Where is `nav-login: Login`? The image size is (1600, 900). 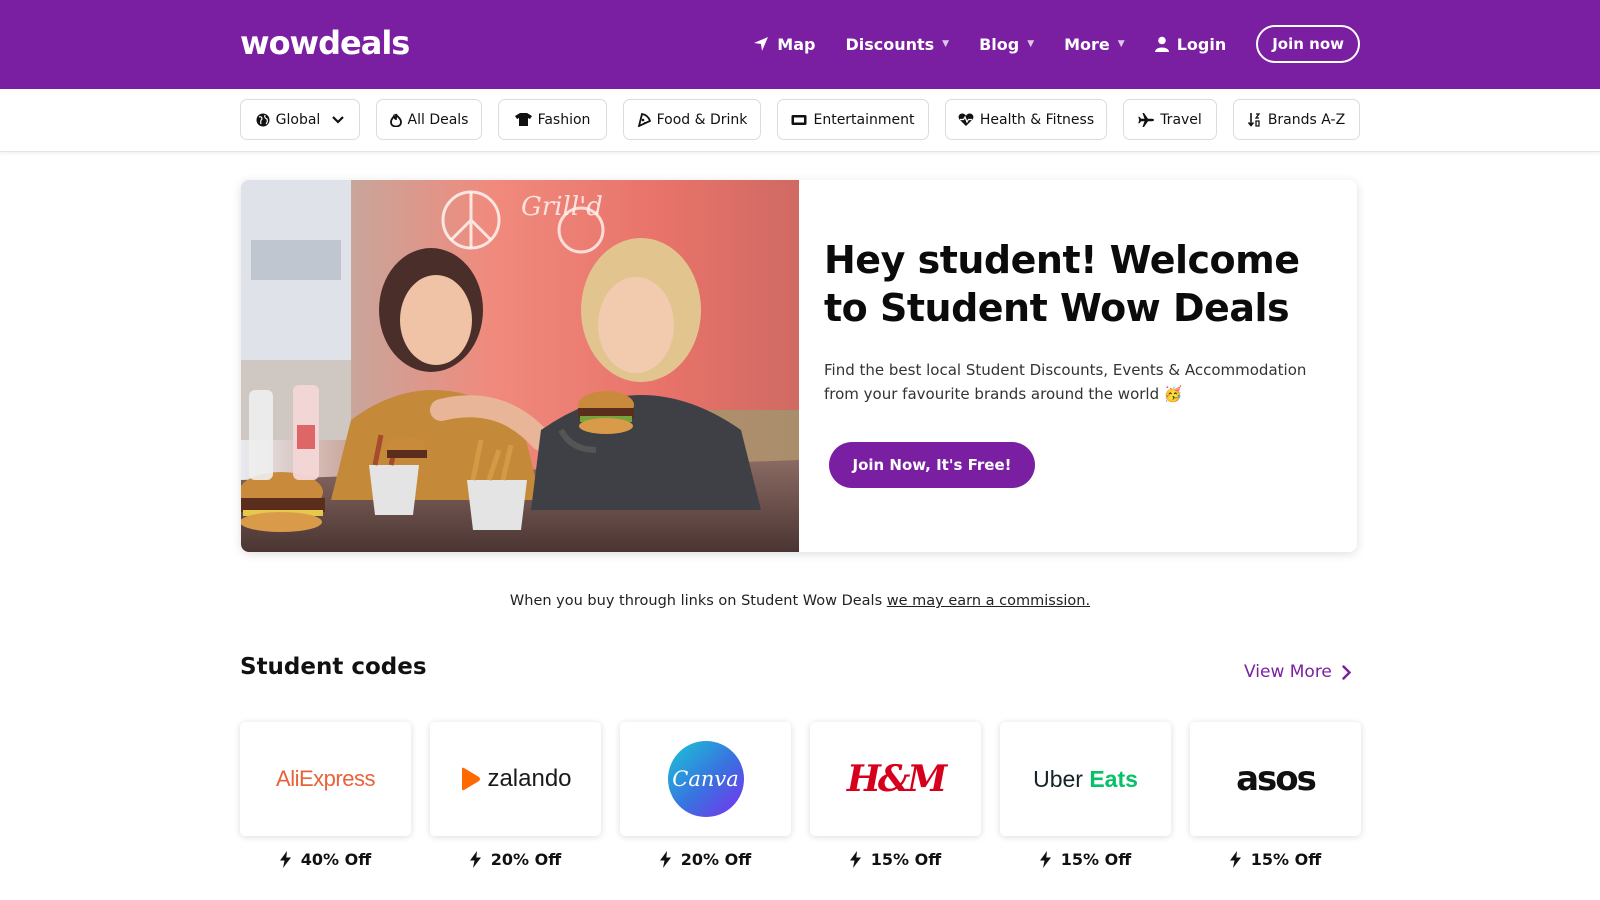
nav-login: Login is located at coordinates (1190, 44).